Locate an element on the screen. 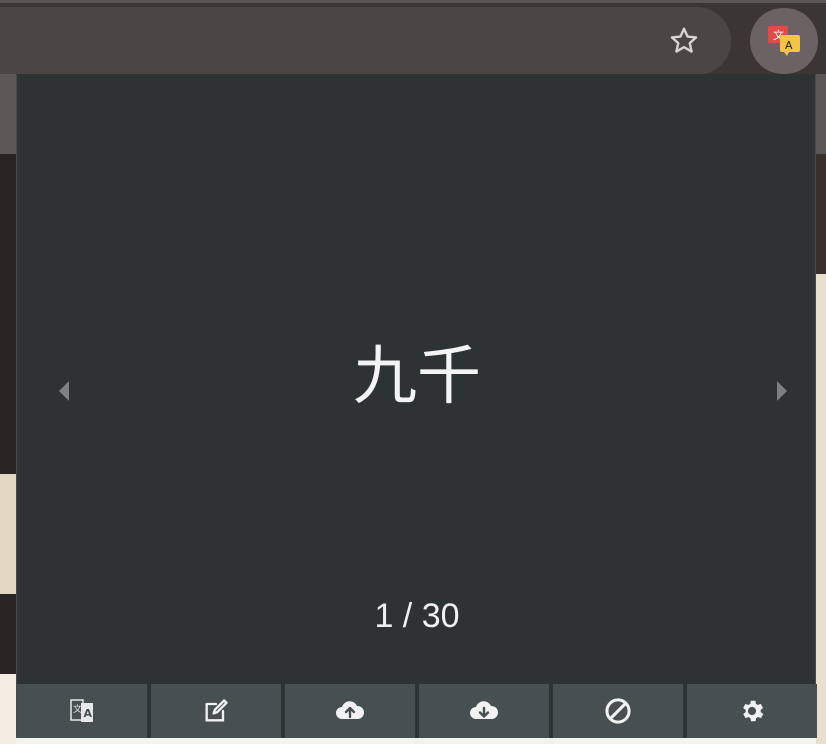 Image resolution: width=826 pixels, height=744 pixels. edit-button is located at coordinates (216, 711).